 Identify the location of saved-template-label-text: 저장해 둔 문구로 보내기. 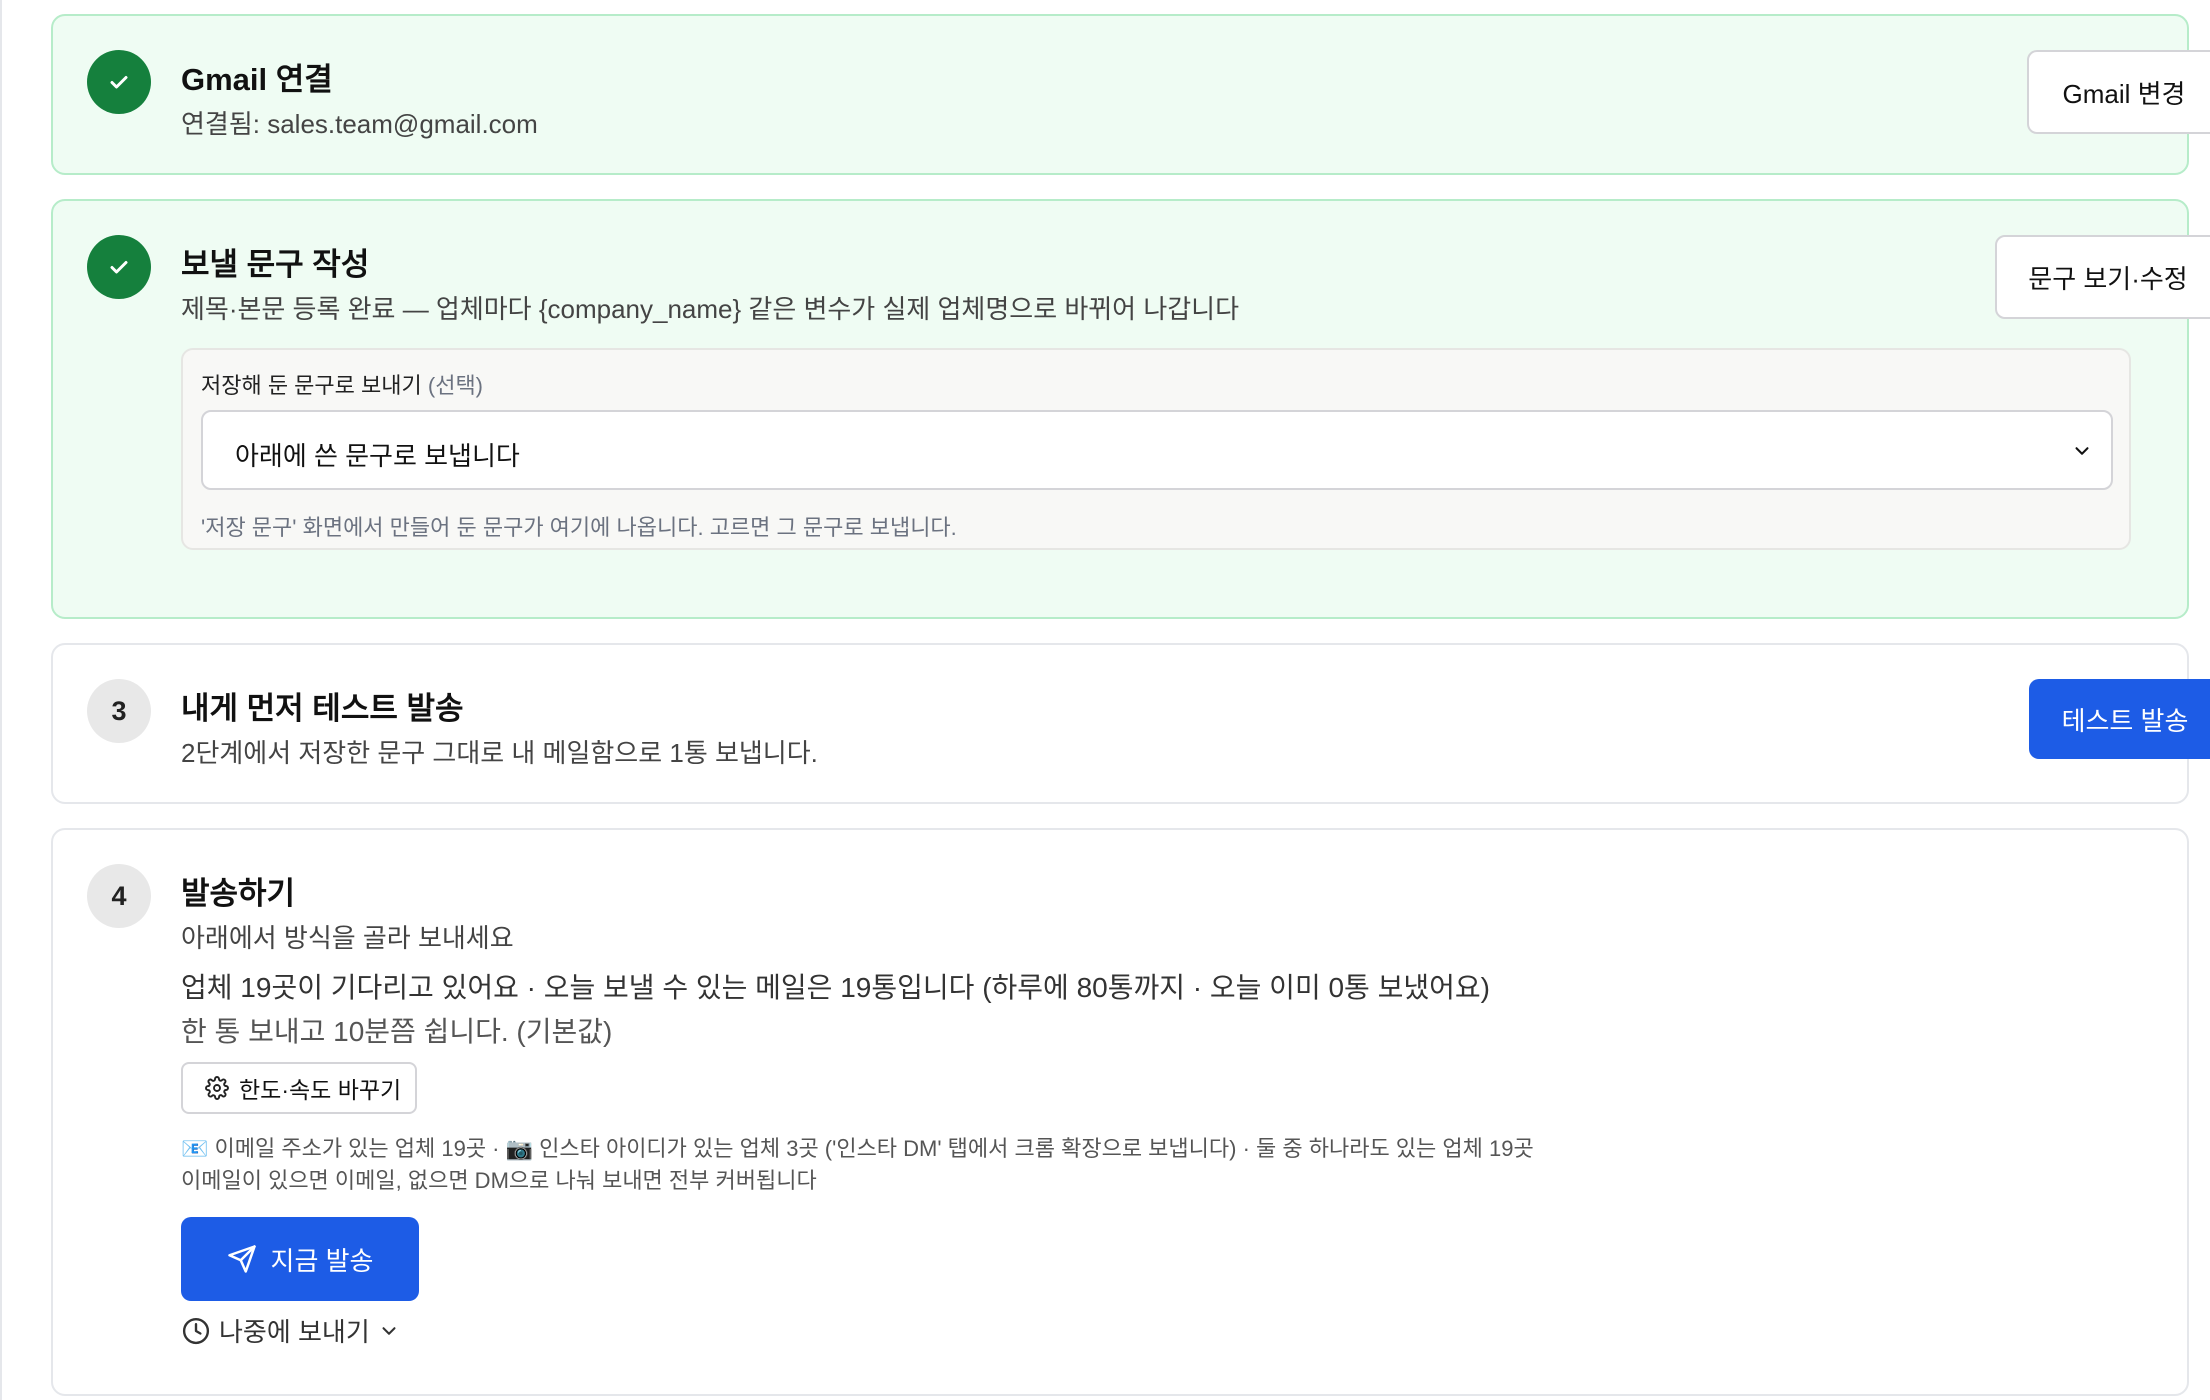
(311, 385).